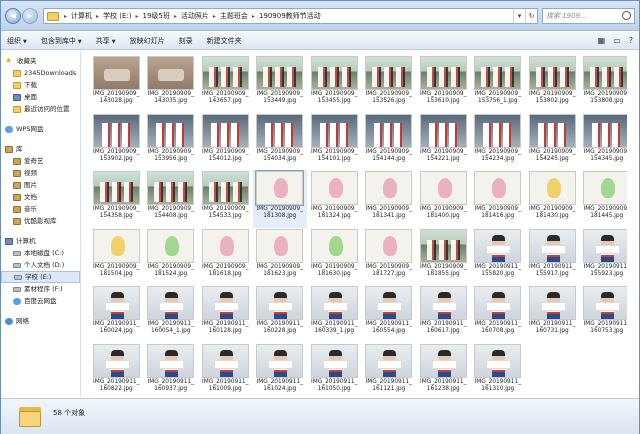 The height and width of the screenshot is (434, 640). I want to click on file-item: IMG_20190909_ 181618.jpg, so click(225, 257).